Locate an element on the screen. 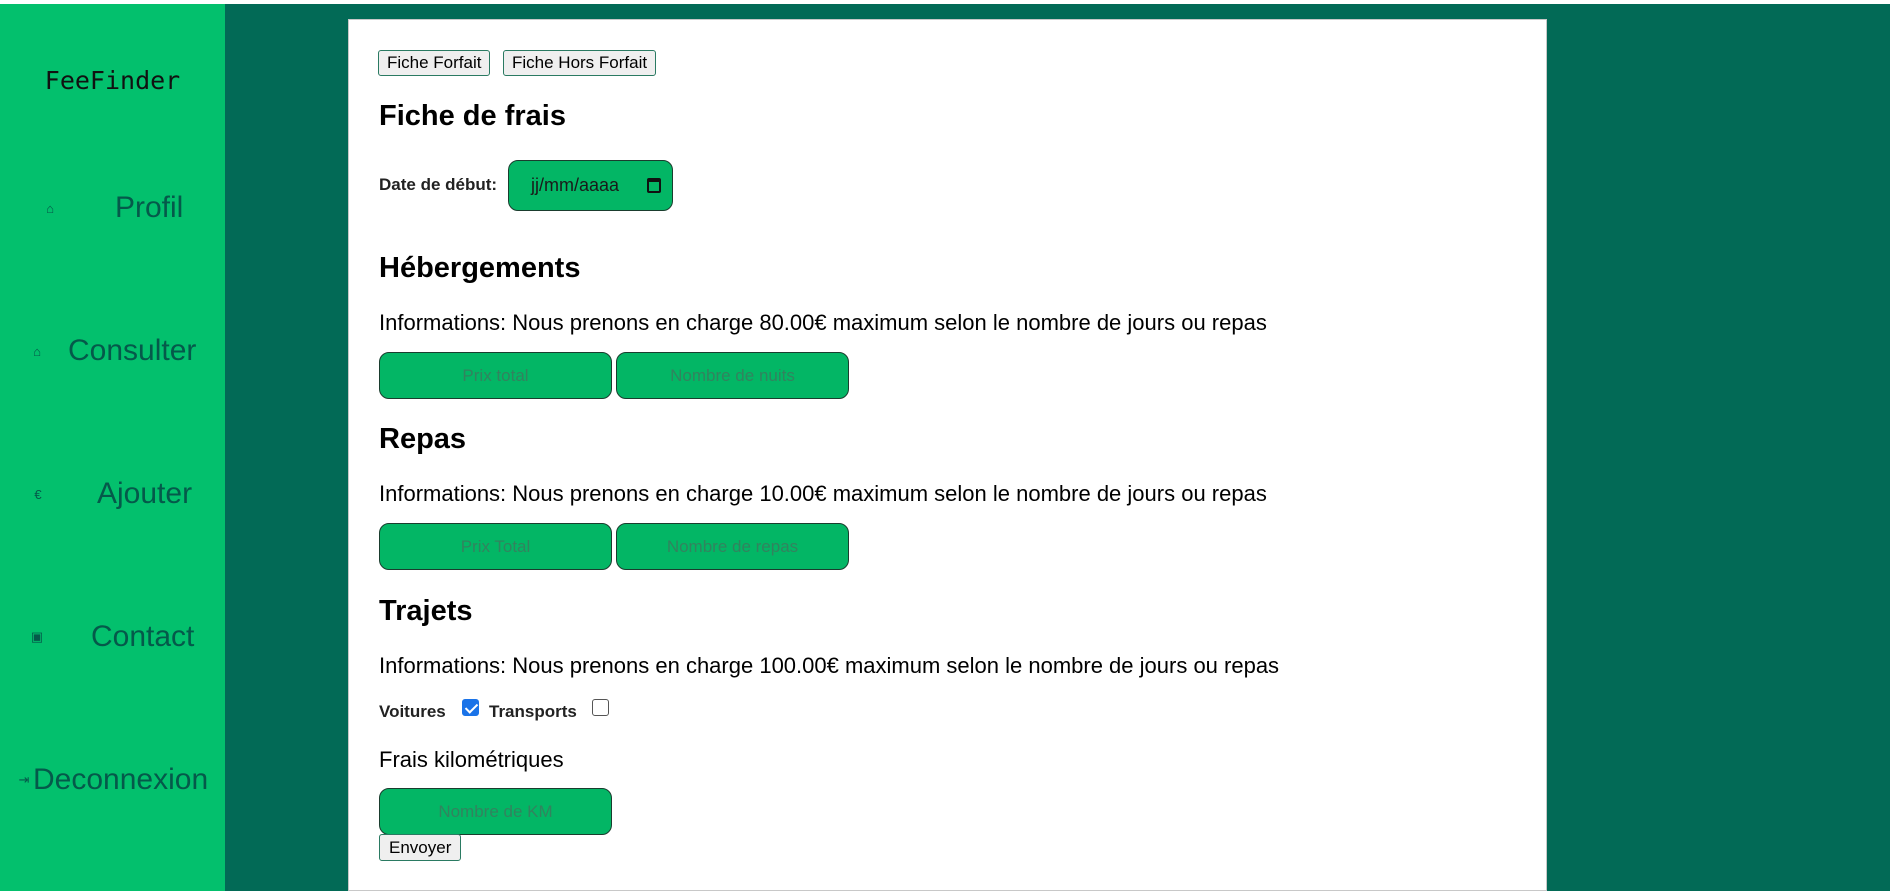 The width and height of the screenshot is (1890, 891). sidebar-item-profil: ⌂ Profil is located at coordinates (112, 208).